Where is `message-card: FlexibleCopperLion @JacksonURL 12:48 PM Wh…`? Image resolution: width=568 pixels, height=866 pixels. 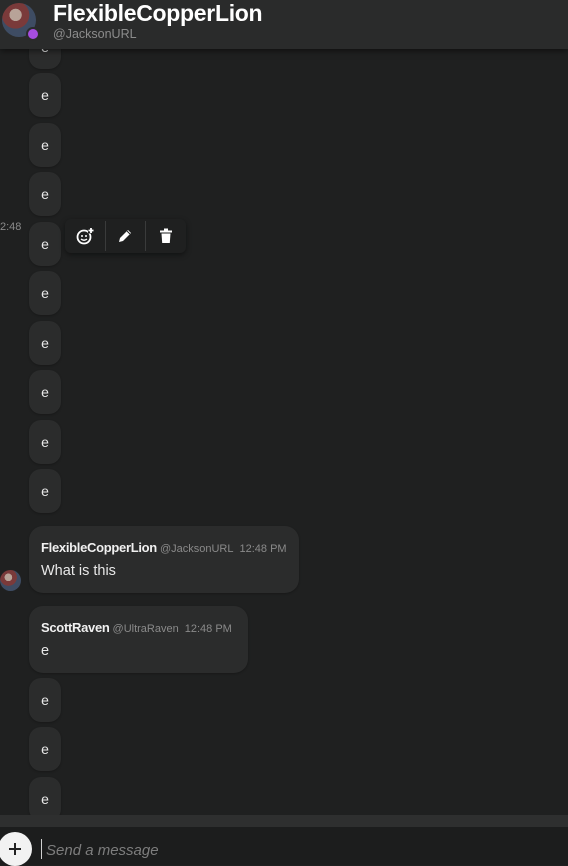 message-card: FlexibleCopperLion @JacksonURL 12:48 PM Wh… is located at coordinates (164, 559).